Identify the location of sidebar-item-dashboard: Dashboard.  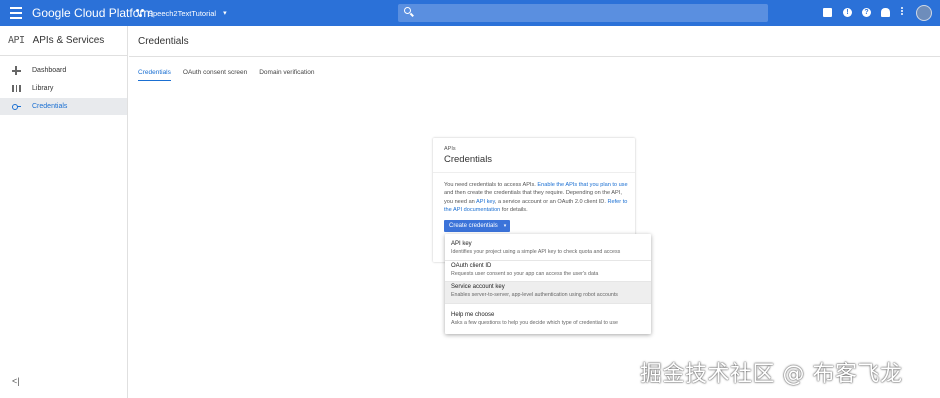
(63, 70).